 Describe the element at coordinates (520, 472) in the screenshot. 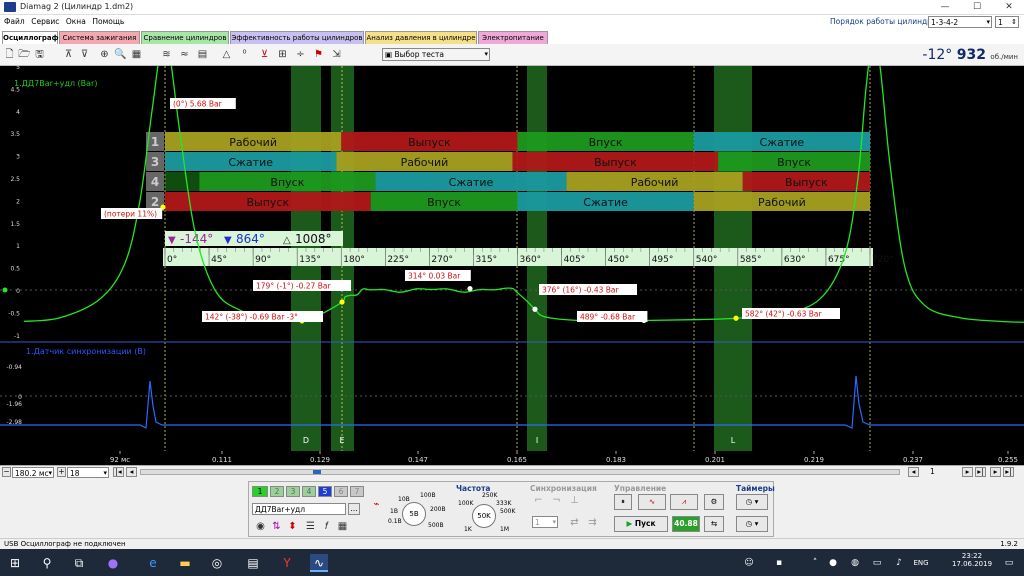

I see `horizontal-scrollbar` at that location.